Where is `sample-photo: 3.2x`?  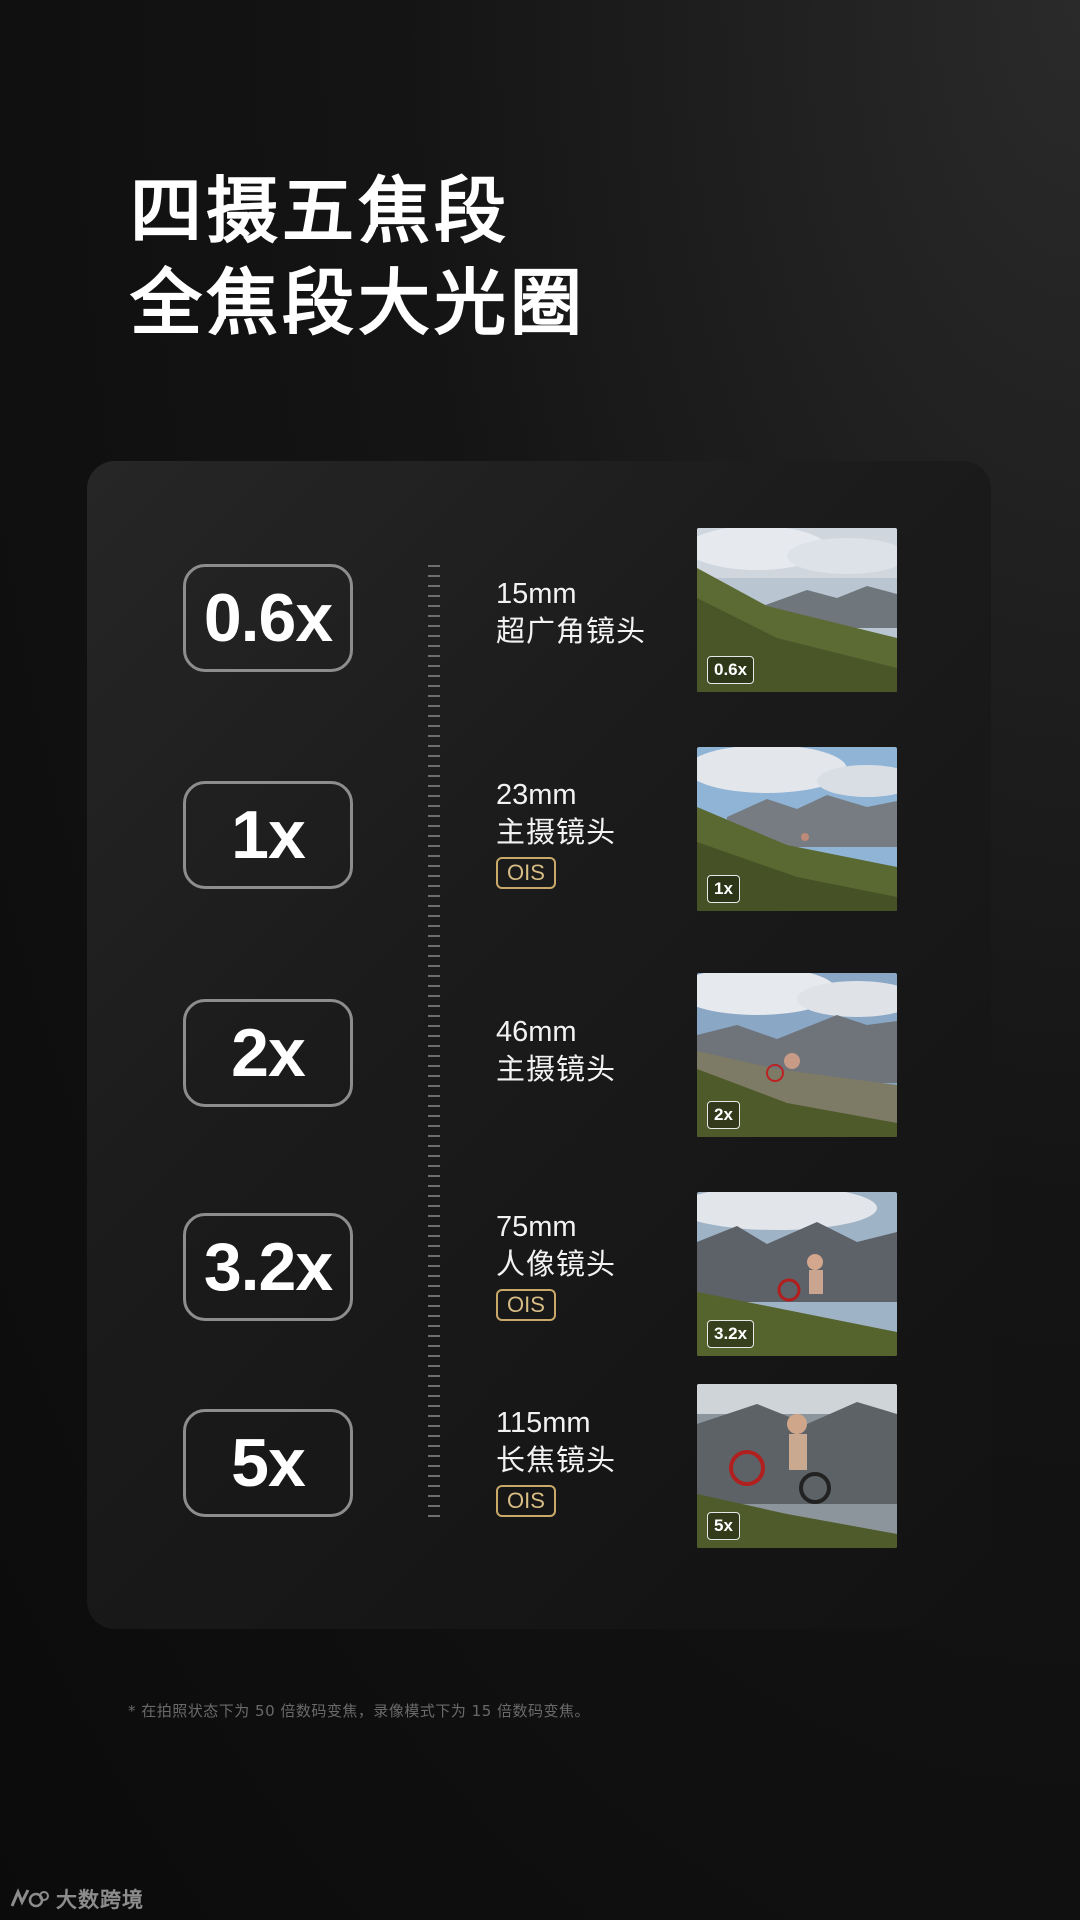
sample-photo: 3.2x is located at coordinates (797, 1274).